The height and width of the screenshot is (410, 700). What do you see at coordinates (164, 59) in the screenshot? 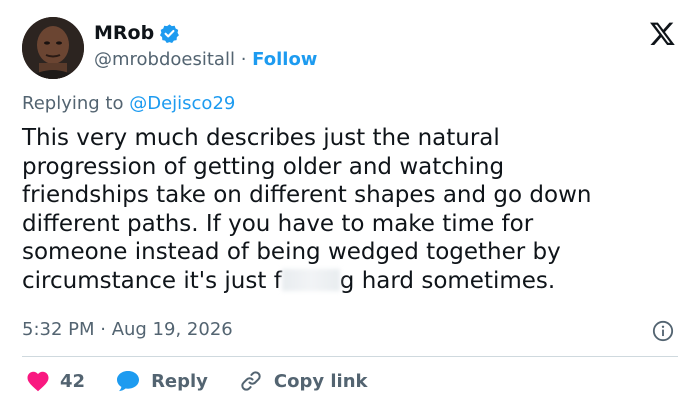
I see `author-handle: @mrobdoesitall` at bounding box center [164, 59].